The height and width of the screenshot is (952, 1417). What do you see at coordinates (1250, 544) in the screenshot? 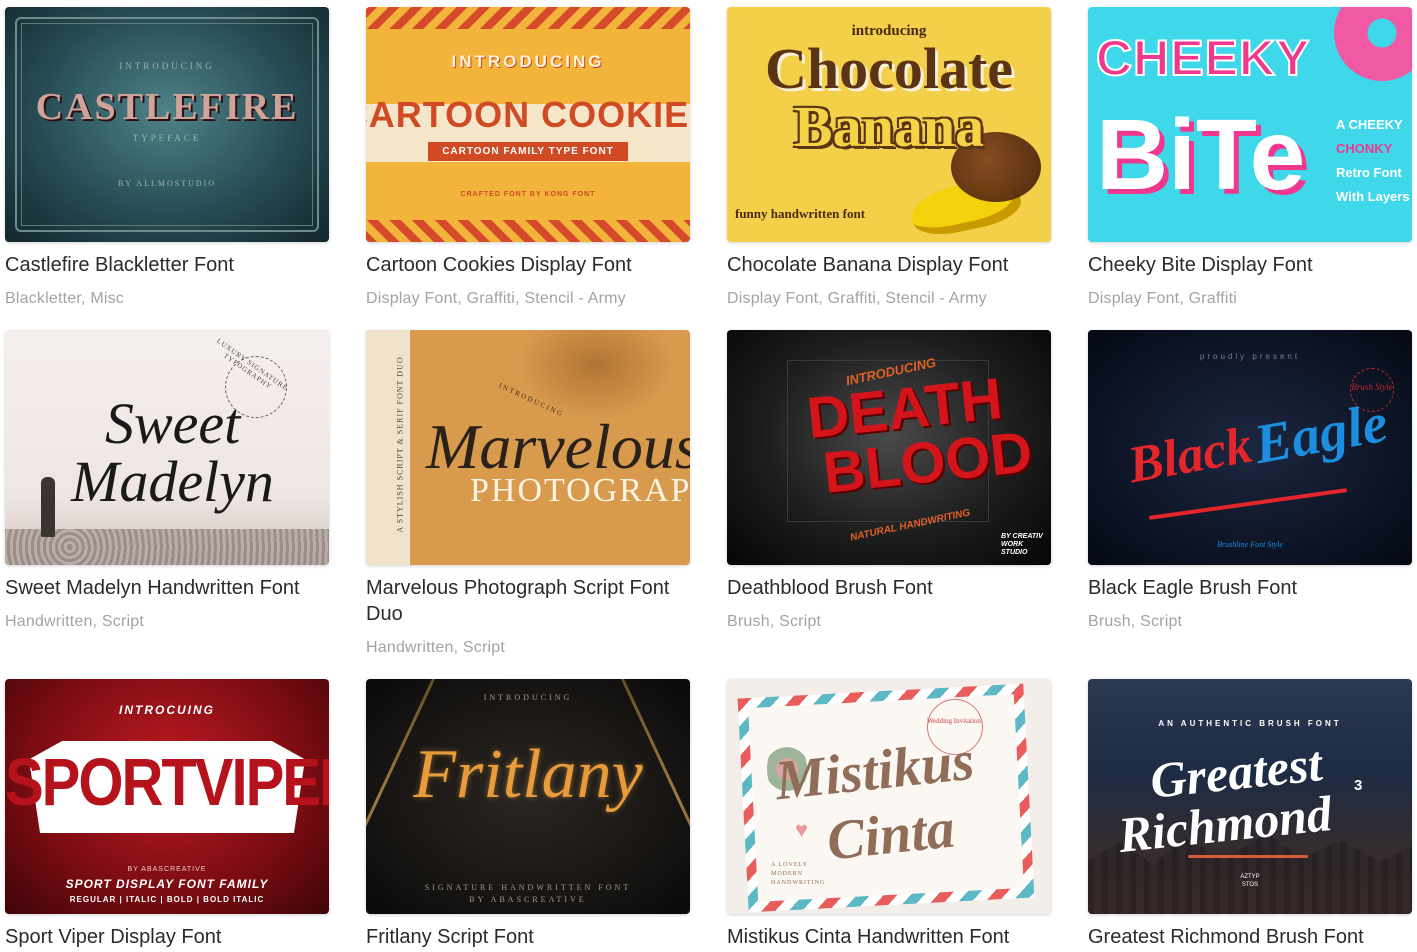
I see `thumb-sub: Brushline Font Style` at bounding box center [1250, 544].